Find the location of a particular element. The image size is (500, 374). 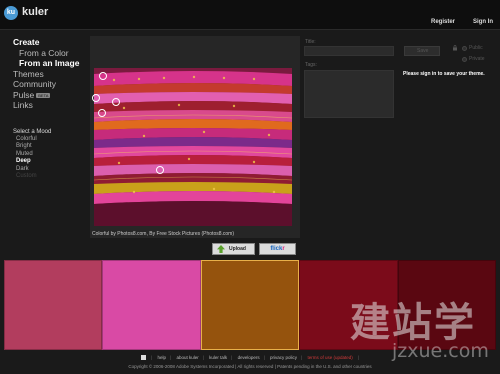

flickr-label-1: flick is located at coordinates (276, 249).